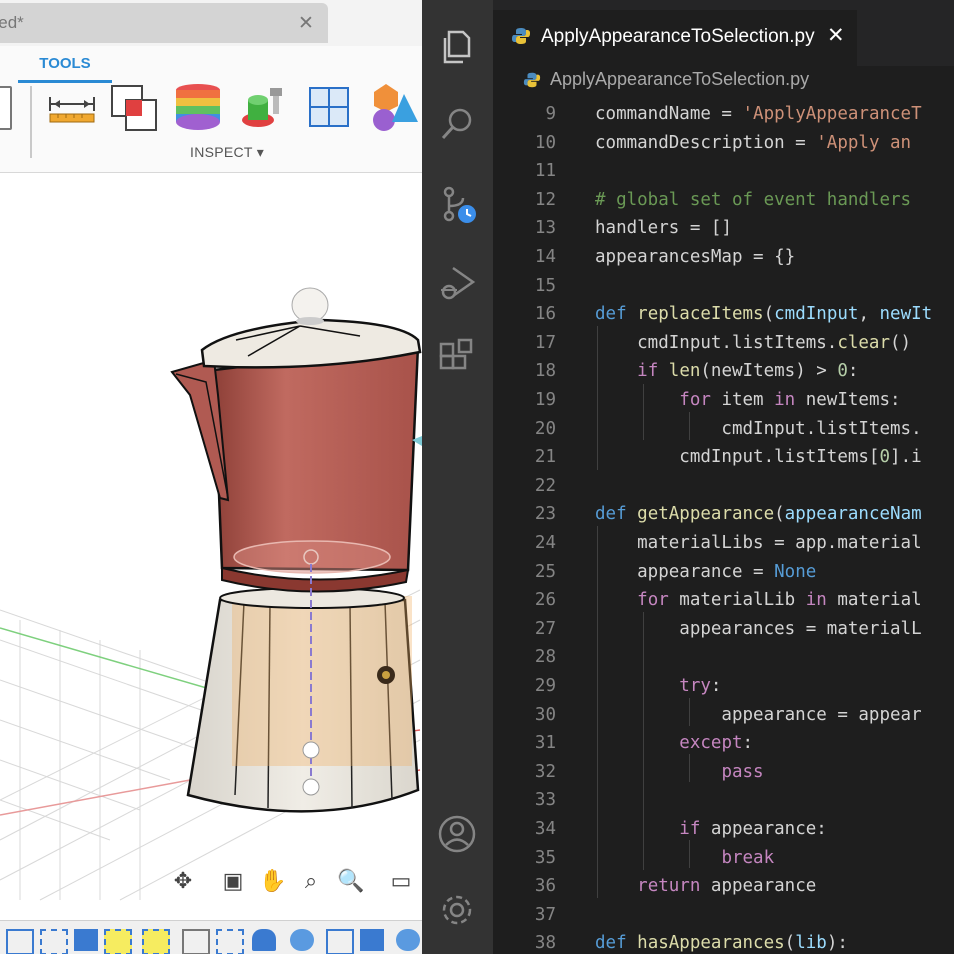 This screenshot has height=954, width=954. I want to click on activity-bar, so click(457, 477).